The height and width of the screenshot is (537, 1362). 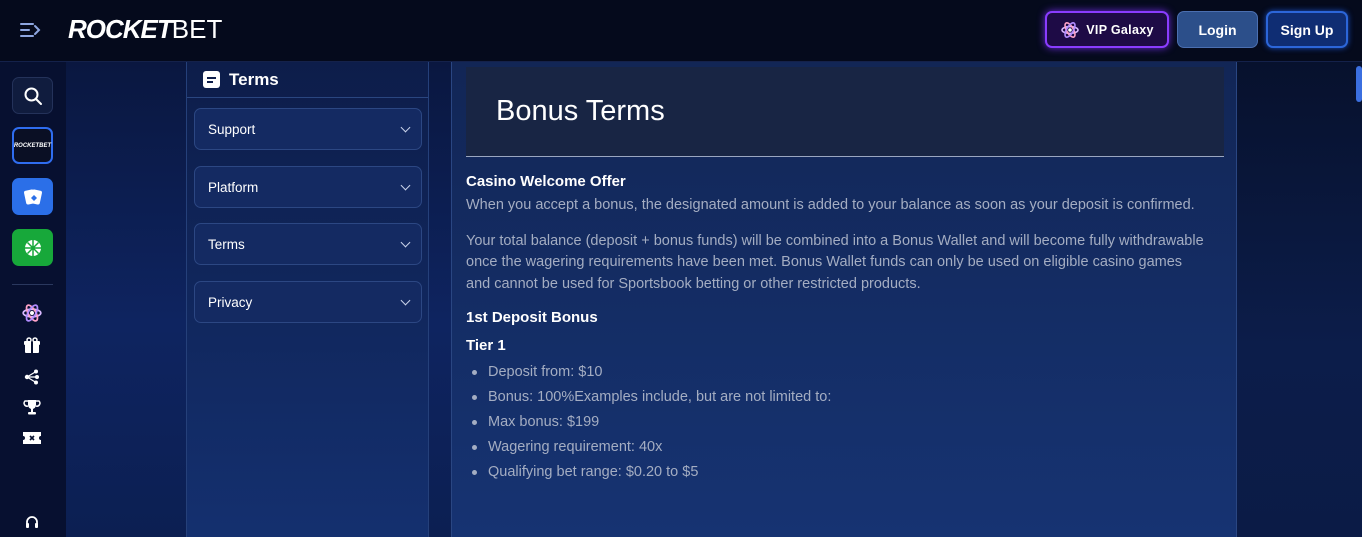 What do you see at coordinates (836, 372) in the screenshot?
I see `list-item: Deposit from: $10` at bounding box center [836, 372].